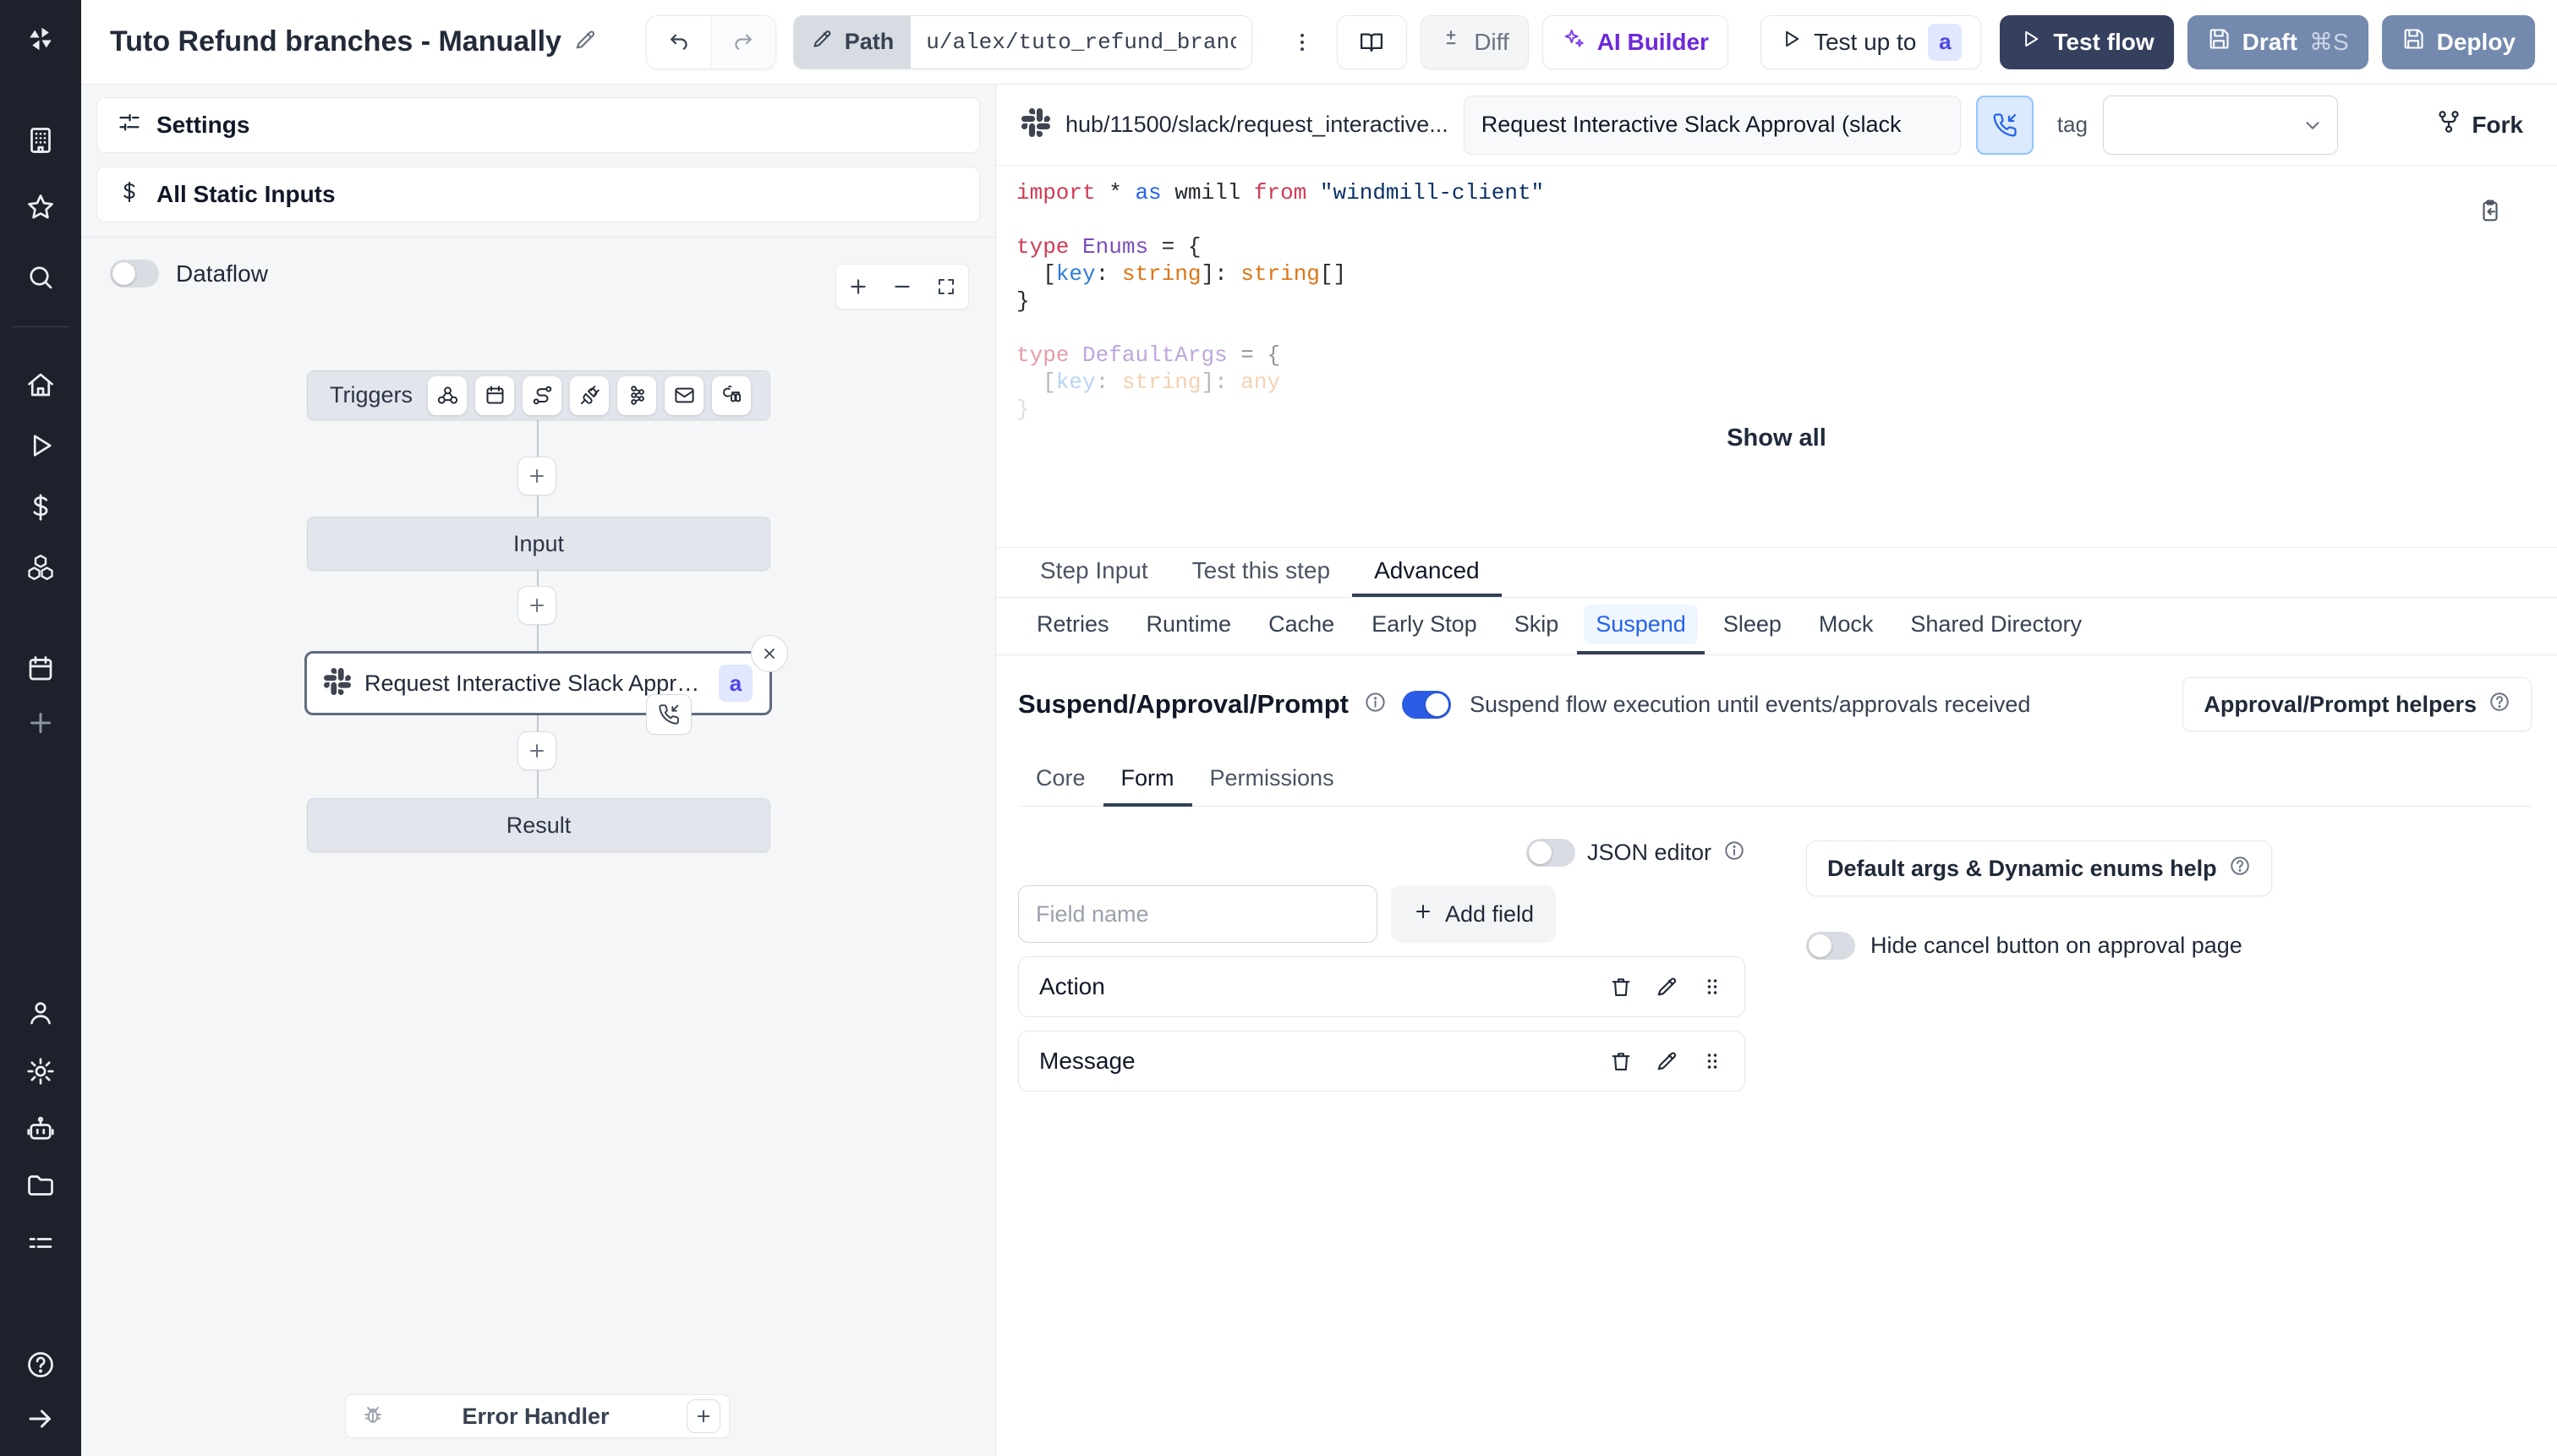 This screenshot has height=1456, width=2557. What do you see at coordinates (1996, 626) in the screenshot?
I see `tab-shared-directory: Shared Directory` at bounding box center [1996, 626].